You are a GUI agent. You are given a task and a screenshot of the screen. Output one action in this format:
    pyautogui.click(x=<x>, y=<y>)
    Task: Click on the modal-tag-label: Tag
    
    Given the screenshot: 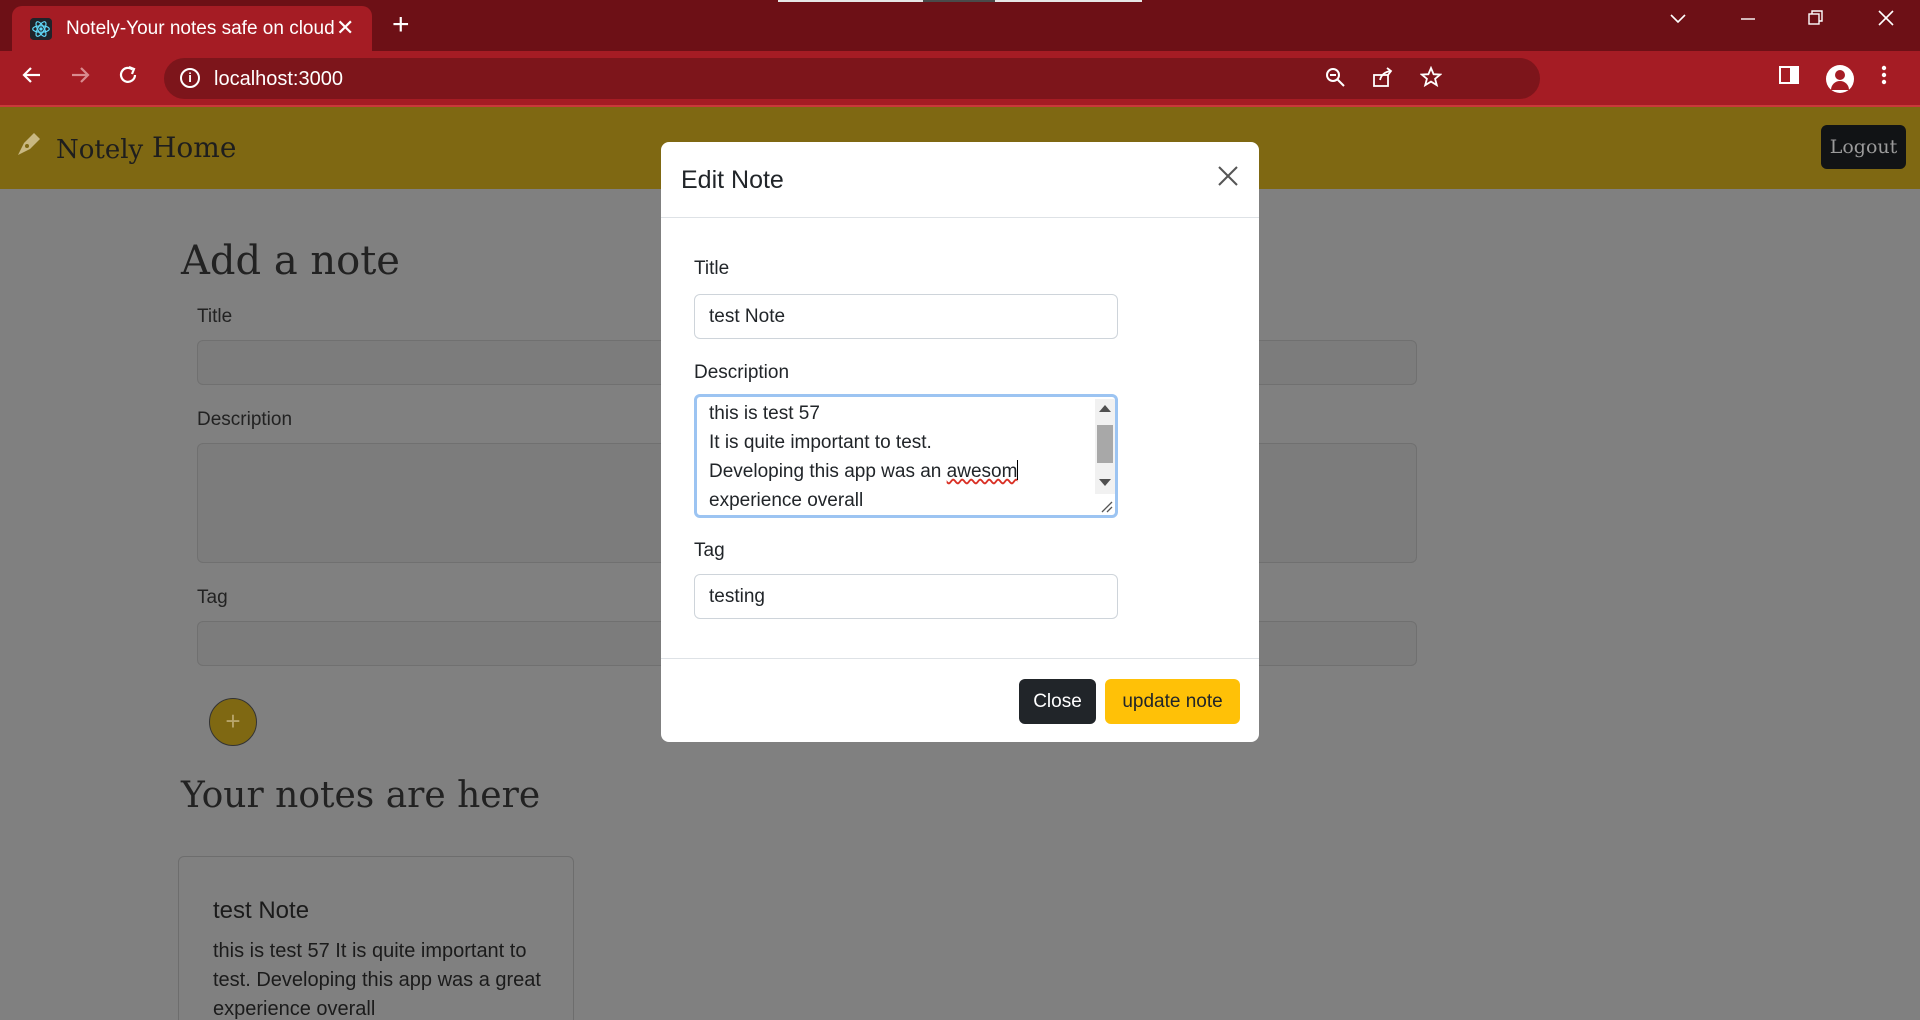 What is the action you would take?
    pyautogui.click(x=709, y=550)
    